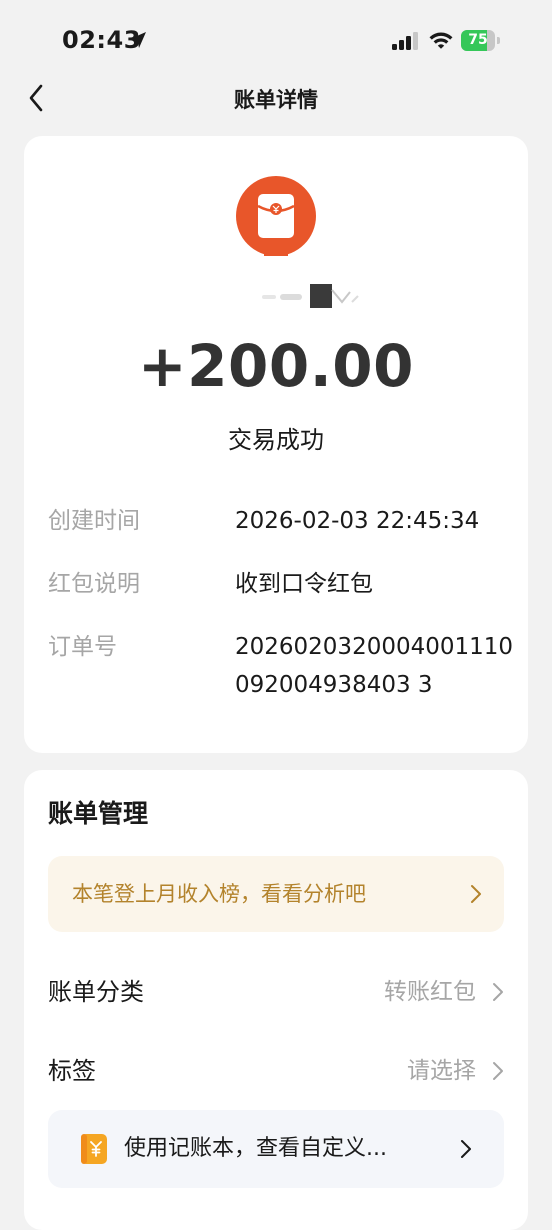 This screenshot has width=552, height=1230. Describe the element at coordinates (375, 666) in the screenshot. I see `order-number-value: 2026020320004001110092004938403 3` at that location.